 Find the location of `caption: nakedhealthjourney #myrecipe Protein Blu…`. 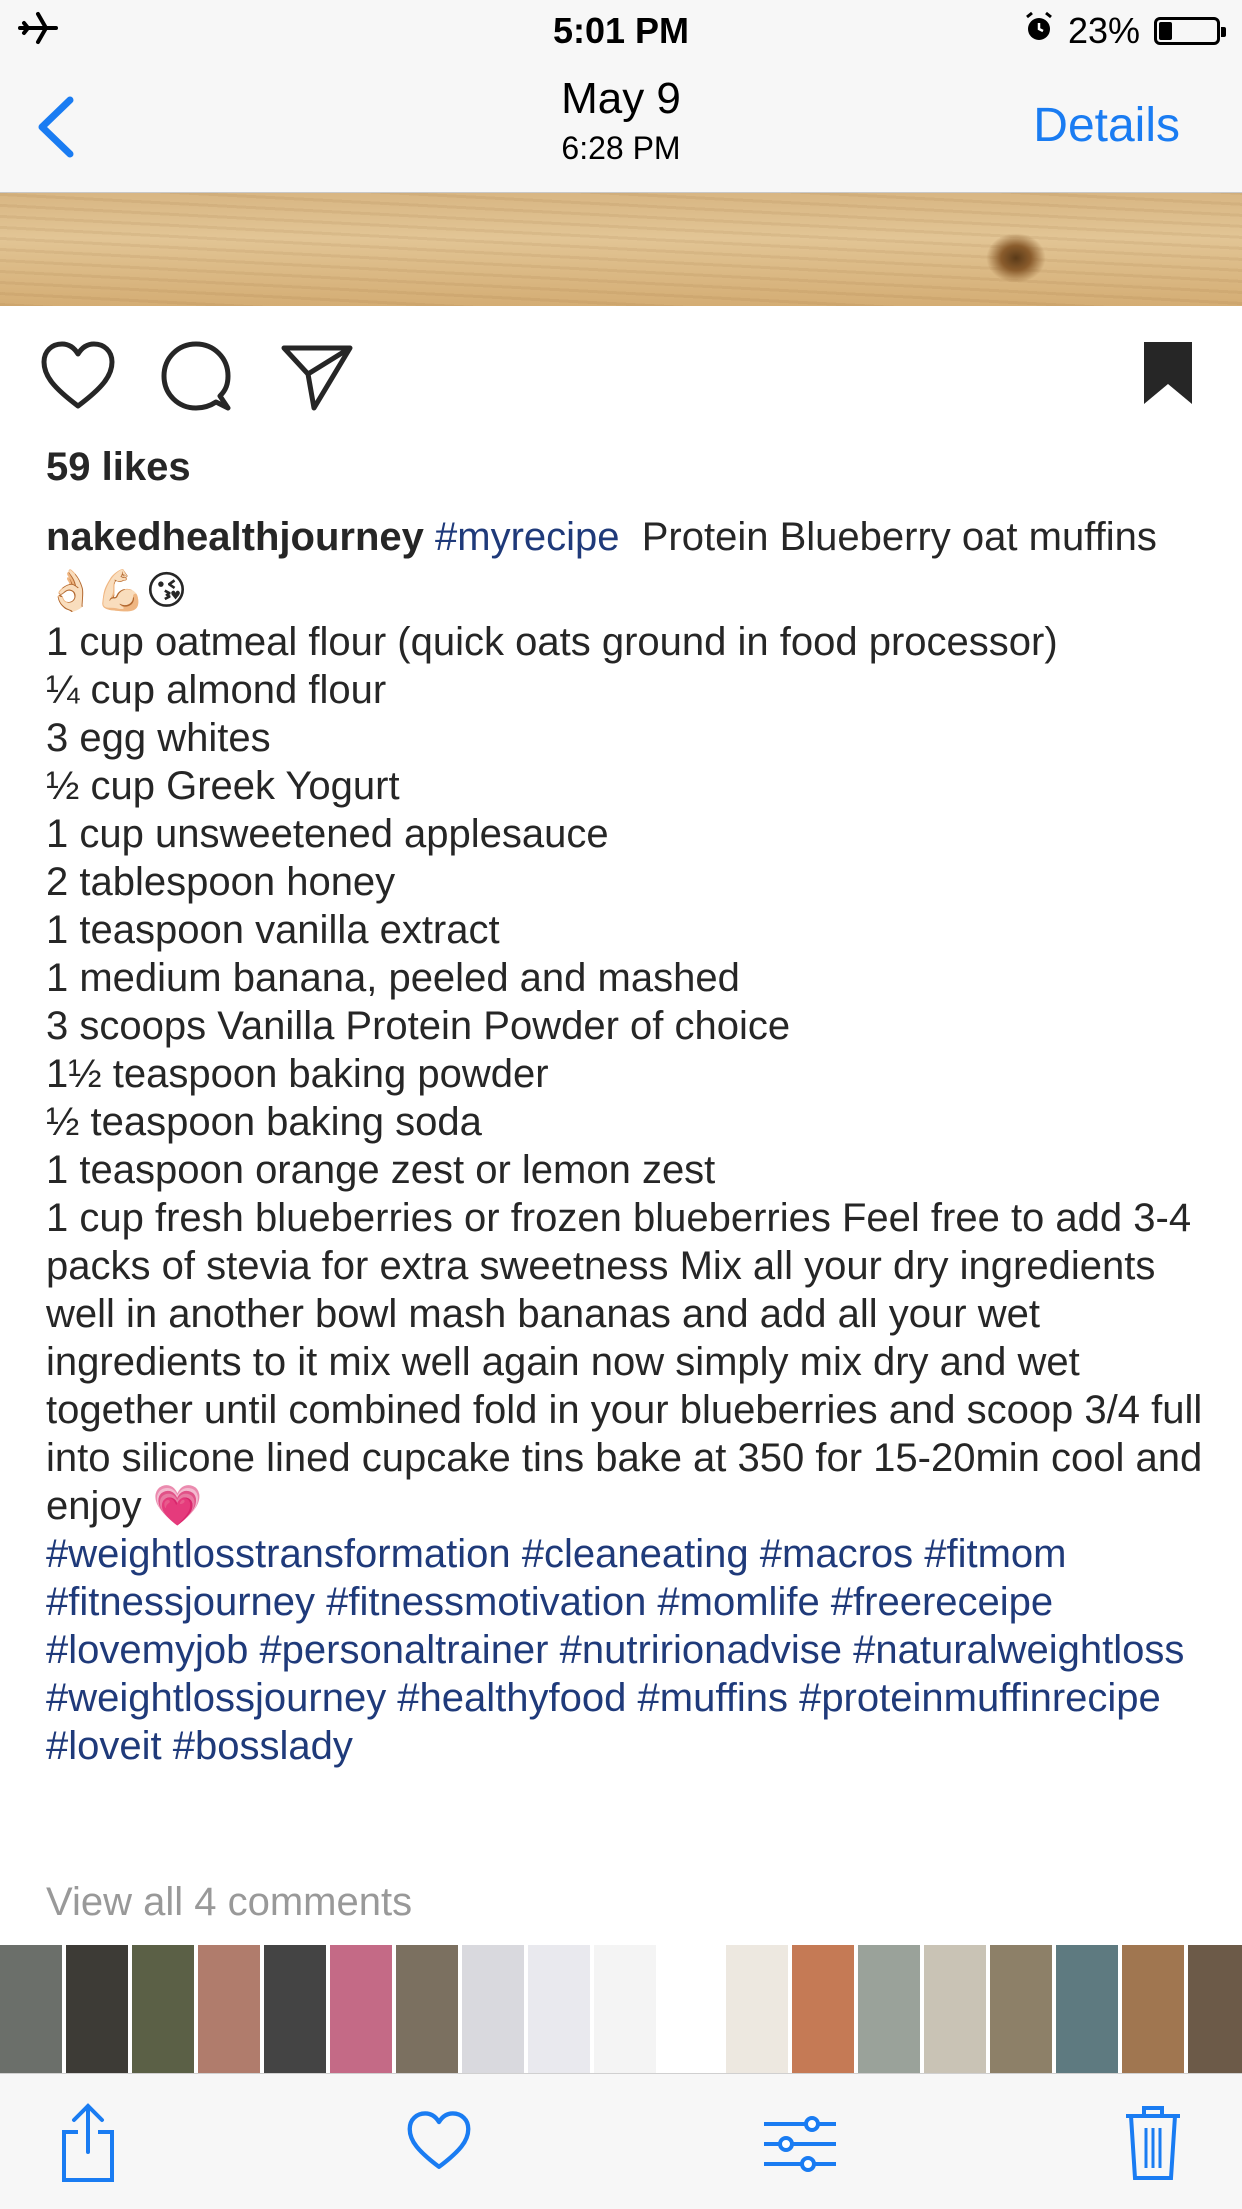

caption: nakedhealthjourney #myrecipe Protein Blu… is located at coordinates (626, 564).